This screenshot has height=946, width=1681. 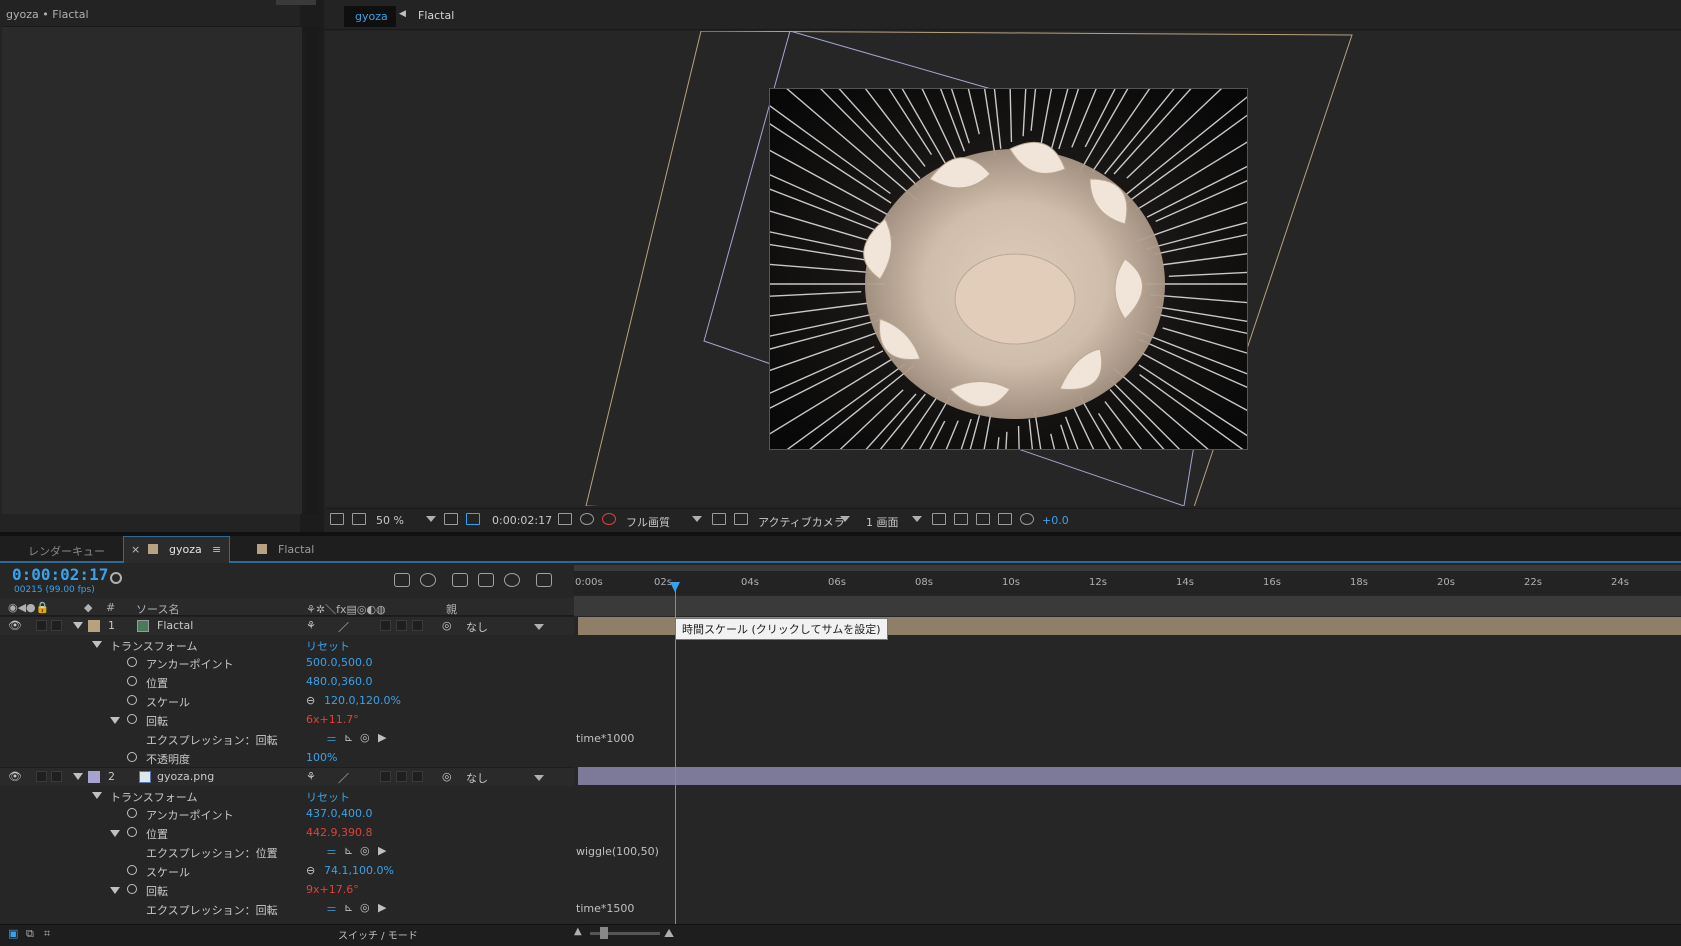 What do you see at coordinates (845, 519) in the screenshot?
I see `camera-dropdown-icon` at bounding box center [845, 519].